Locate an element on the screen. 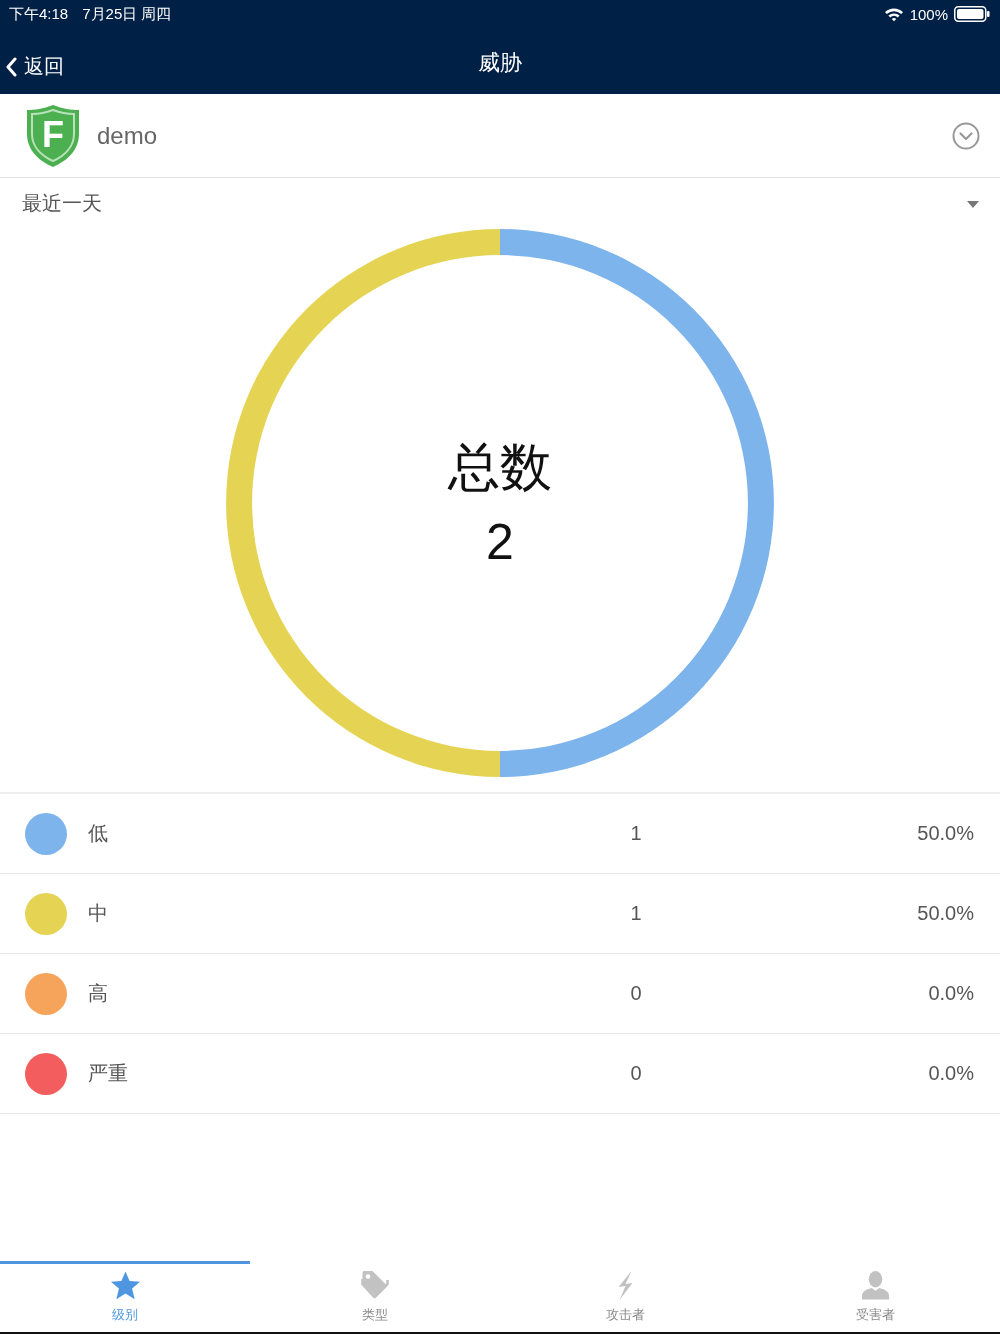  severity-label: 低 is located at coordinates (98, 833).